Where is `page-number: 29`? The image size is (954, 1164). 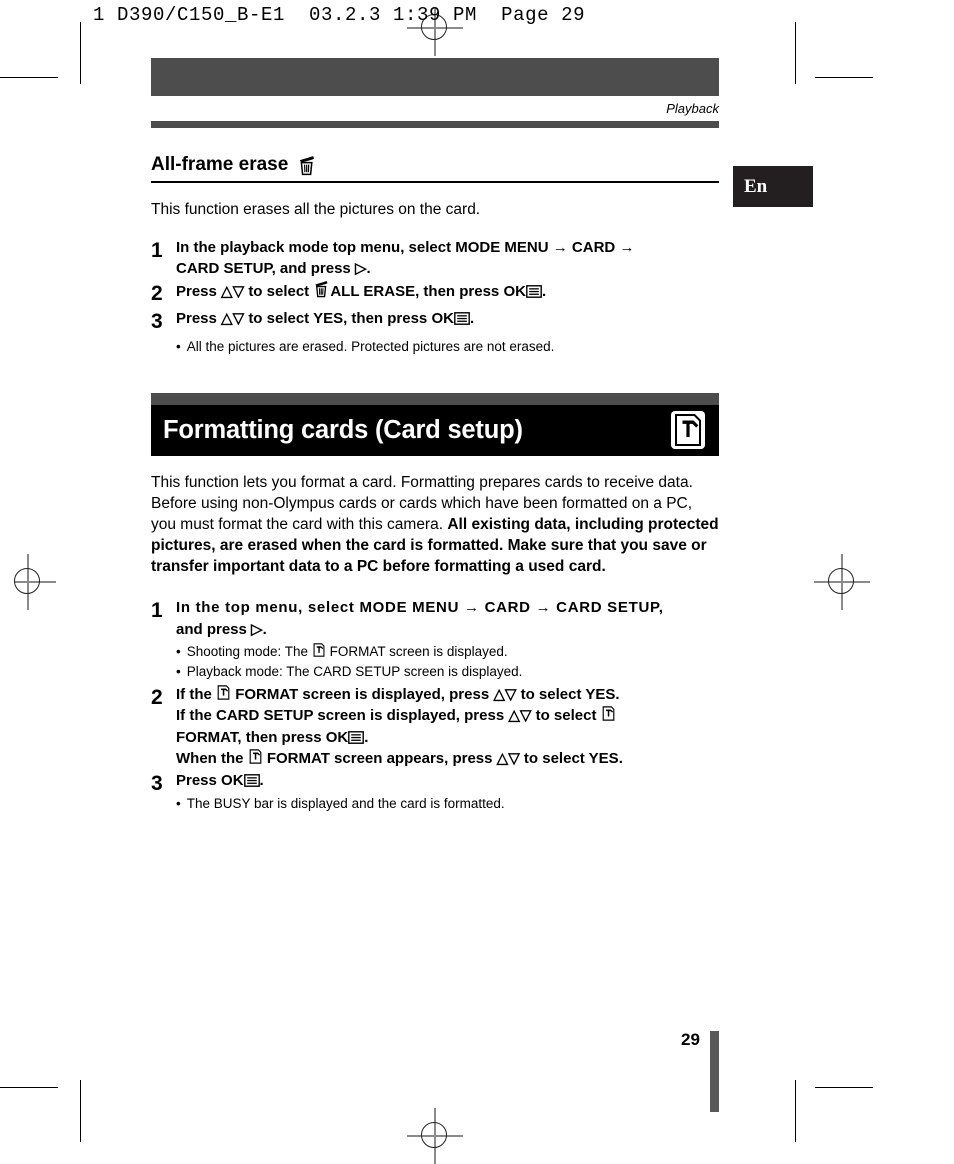 page-number: 29 is located at coordinates (690, 1039).